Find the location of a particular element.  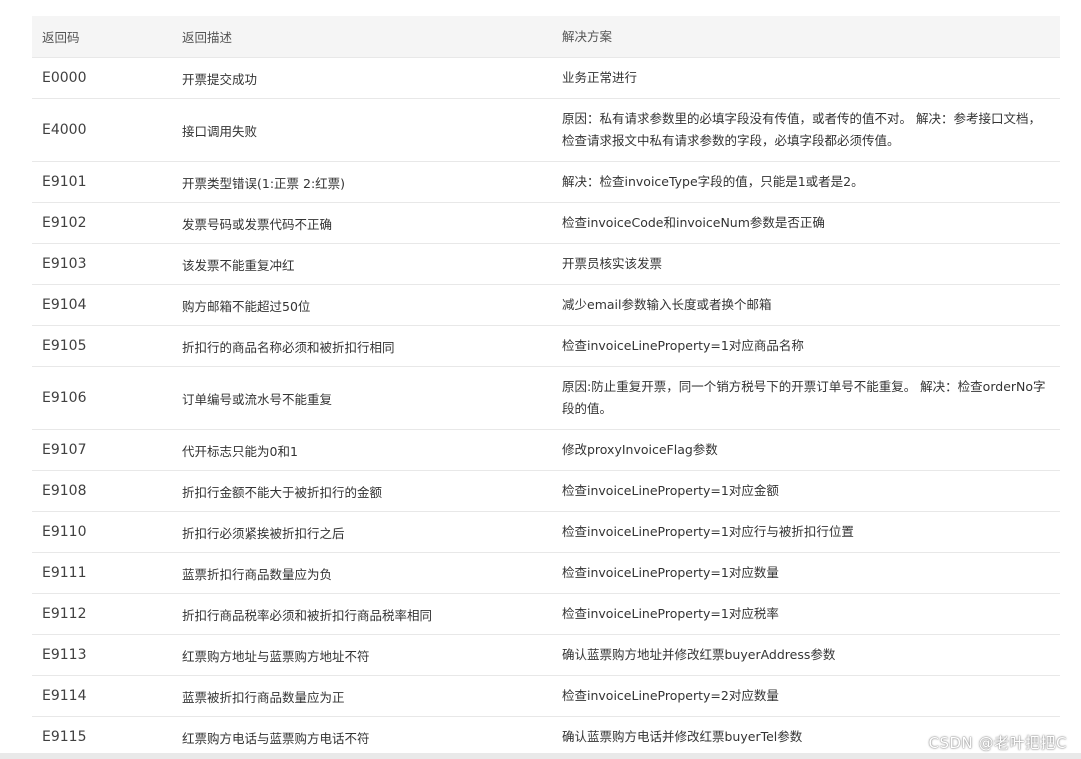

cell-desc: 折扣行商品税率必须和被折扣行商品税率相同 is located at coordinates (307, 615).